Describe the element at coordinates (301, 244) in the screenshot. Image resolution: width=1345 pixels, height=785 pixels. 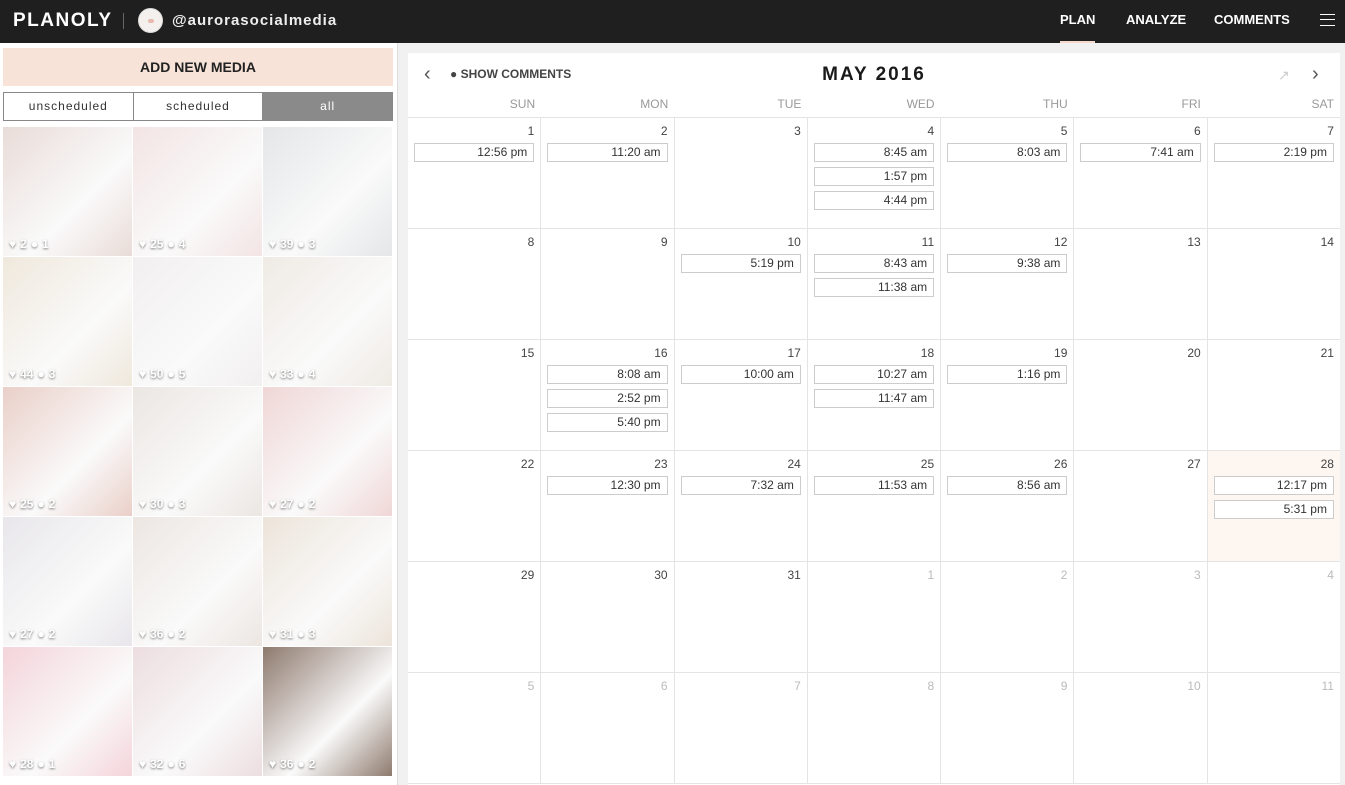
I see `comment-icon: ●` at that location.